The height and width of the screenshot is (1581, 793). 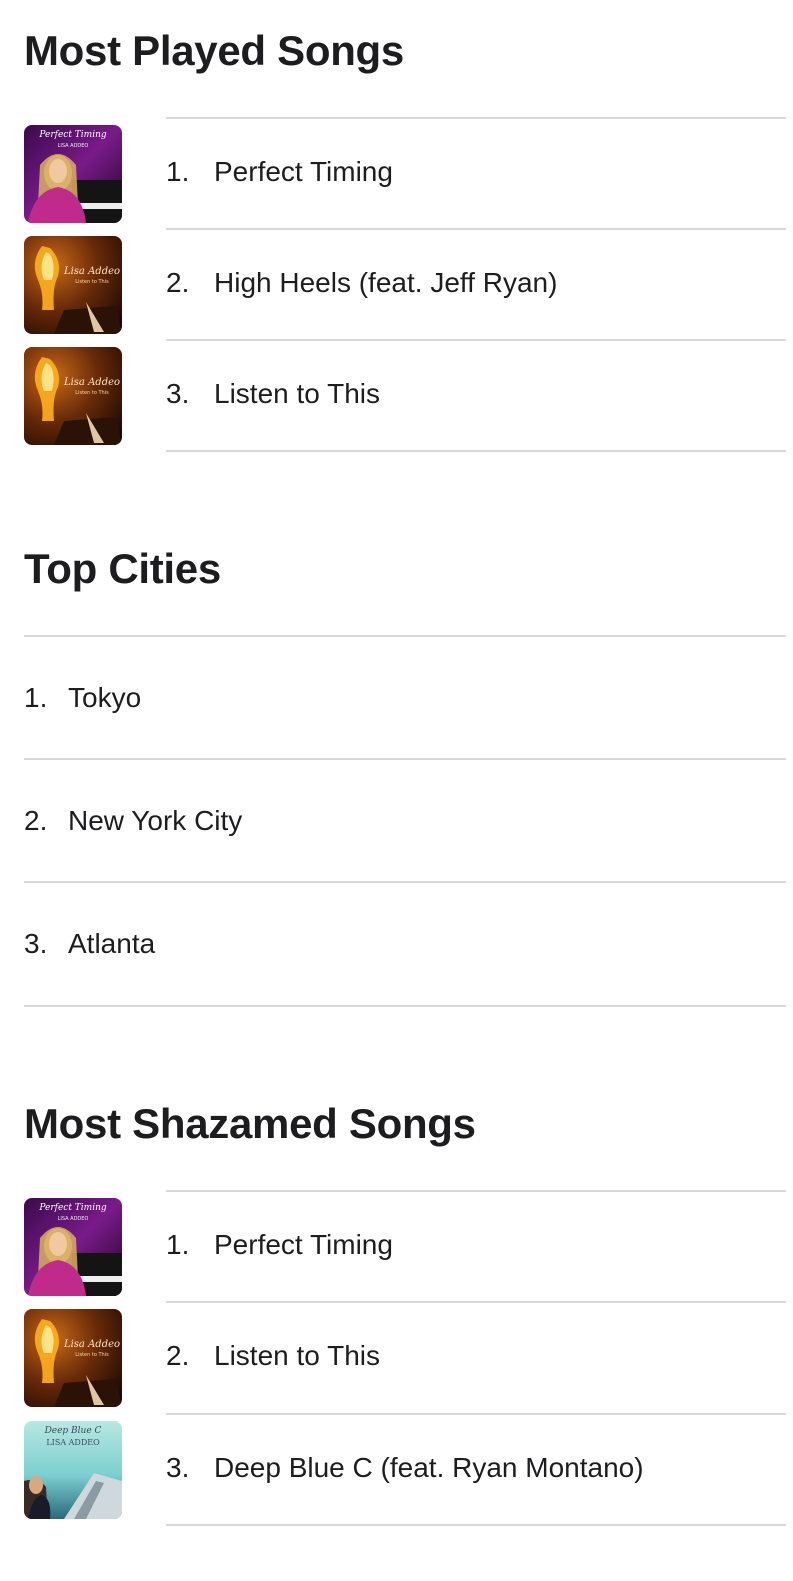 I want to click on city-rank: 2., so click(x=36, y=820).